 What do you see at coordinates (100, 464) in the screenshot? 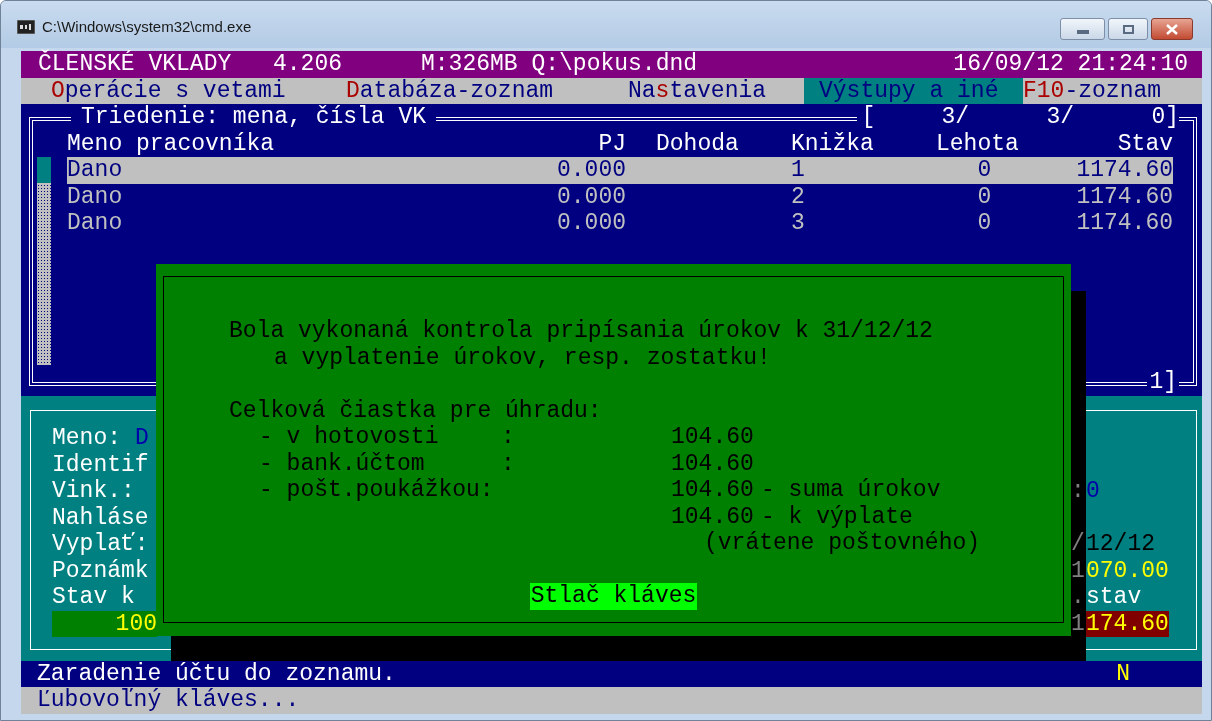
I see `field-label: Identif` at bounding box center [100, 464].